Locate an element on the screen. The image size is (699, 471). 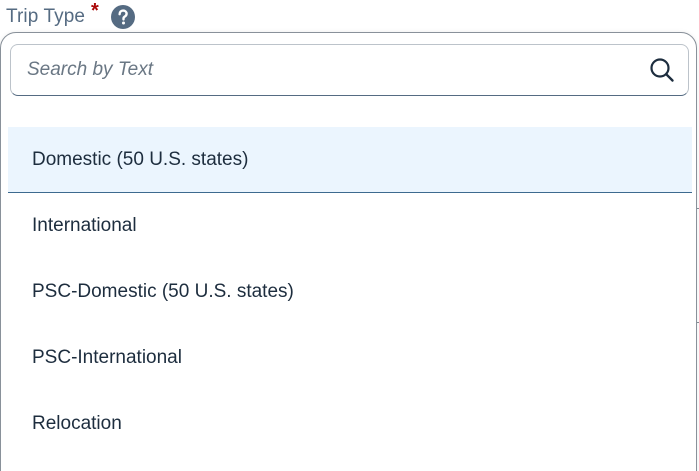
question-circle-icon is located at coordinates (122, 17).